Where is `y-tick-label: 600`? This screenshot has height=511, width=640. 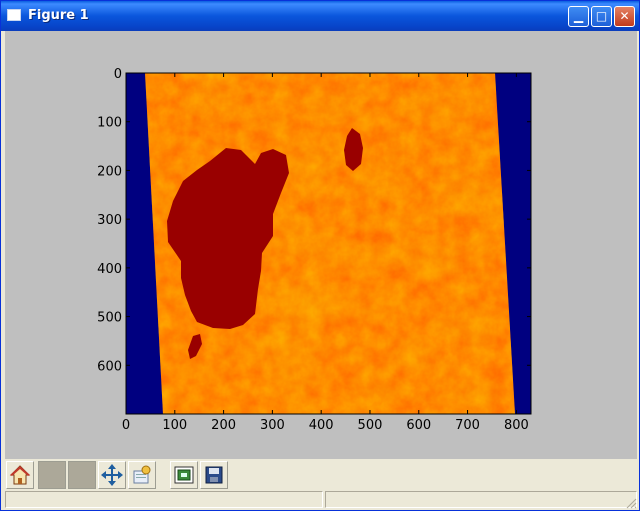
y-tick-label: 600 is located at coordinates (109, 366).